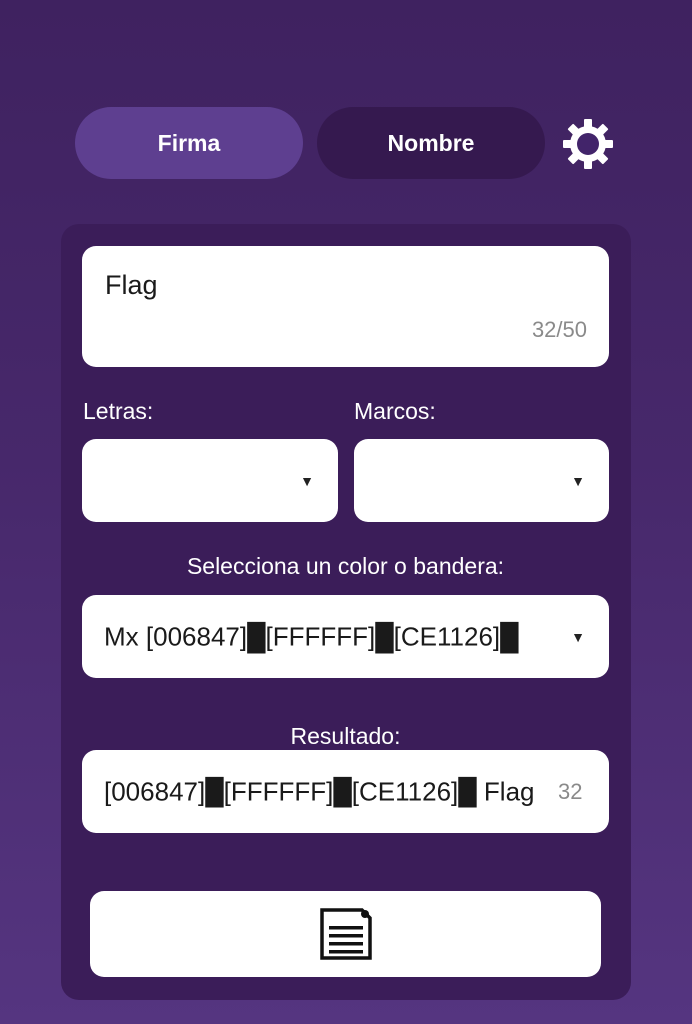  I want to click on color-select: Mx [006847]█[FFFFFF]█[CE1126]█ ▼, so click(345, 636).